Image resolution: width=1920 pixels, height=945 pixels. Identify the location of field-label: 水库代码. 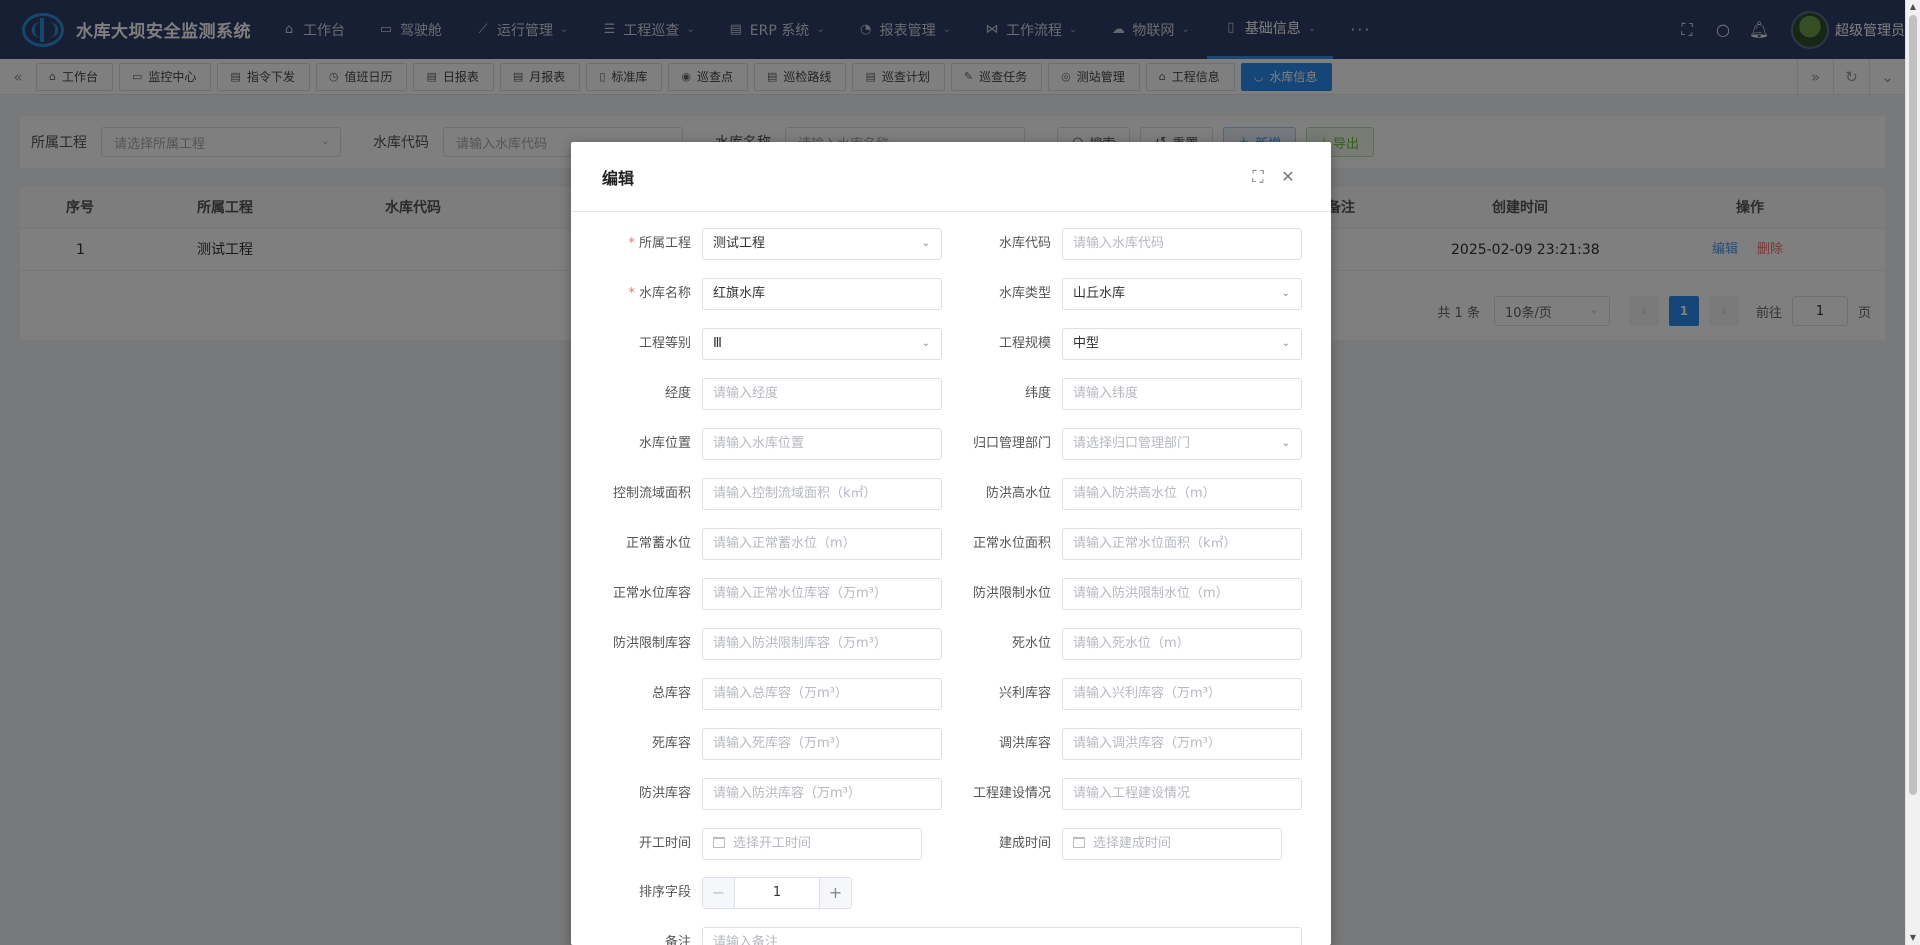
(991, 244).